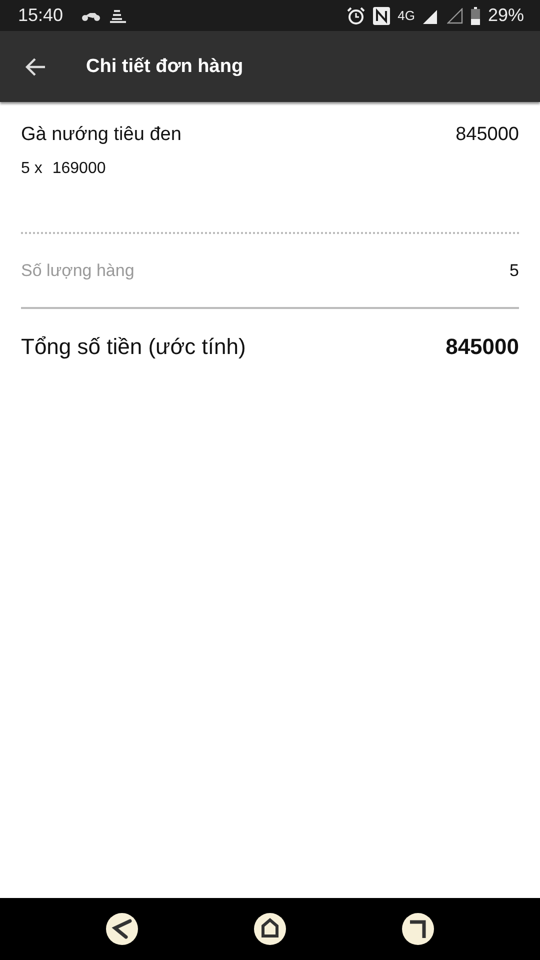  Describe the element at coordinates (506, 15) in the screenshot. I see `battery-percent: 29%` at that location.